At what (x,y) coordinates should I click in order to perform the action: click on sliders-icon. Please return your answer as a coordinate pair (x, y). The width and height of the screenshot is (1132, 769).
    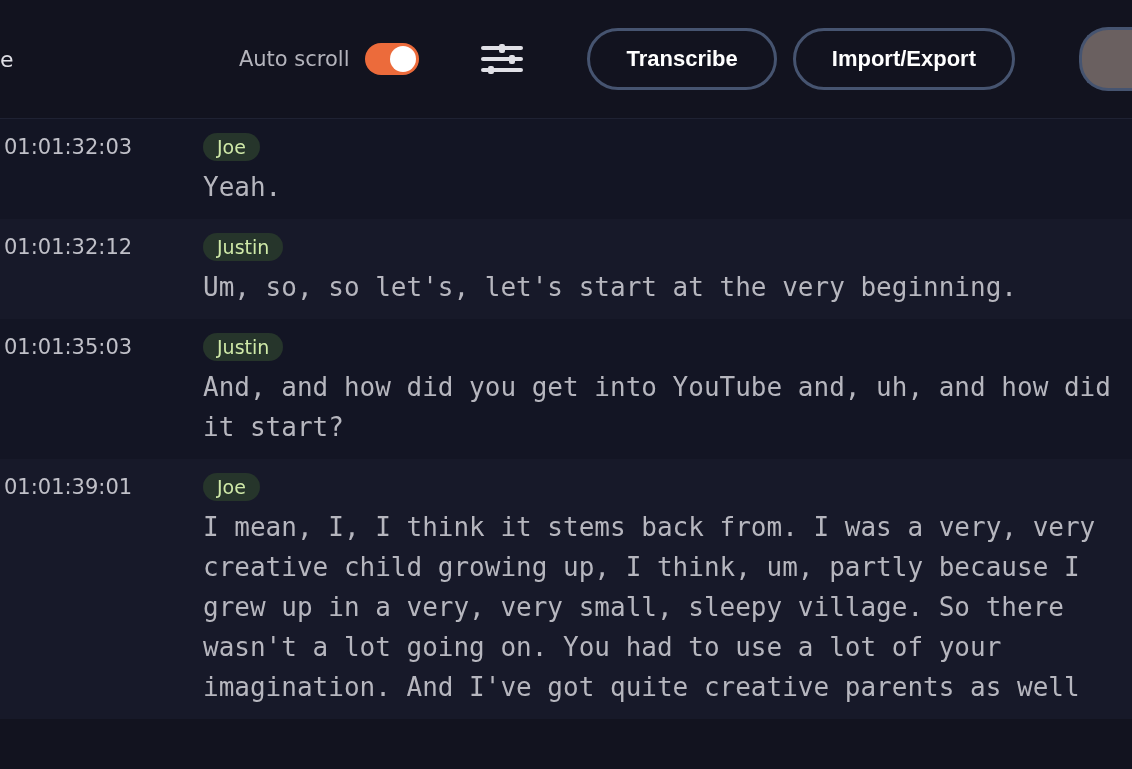
    Looking at the image, I should click on (502, 59).